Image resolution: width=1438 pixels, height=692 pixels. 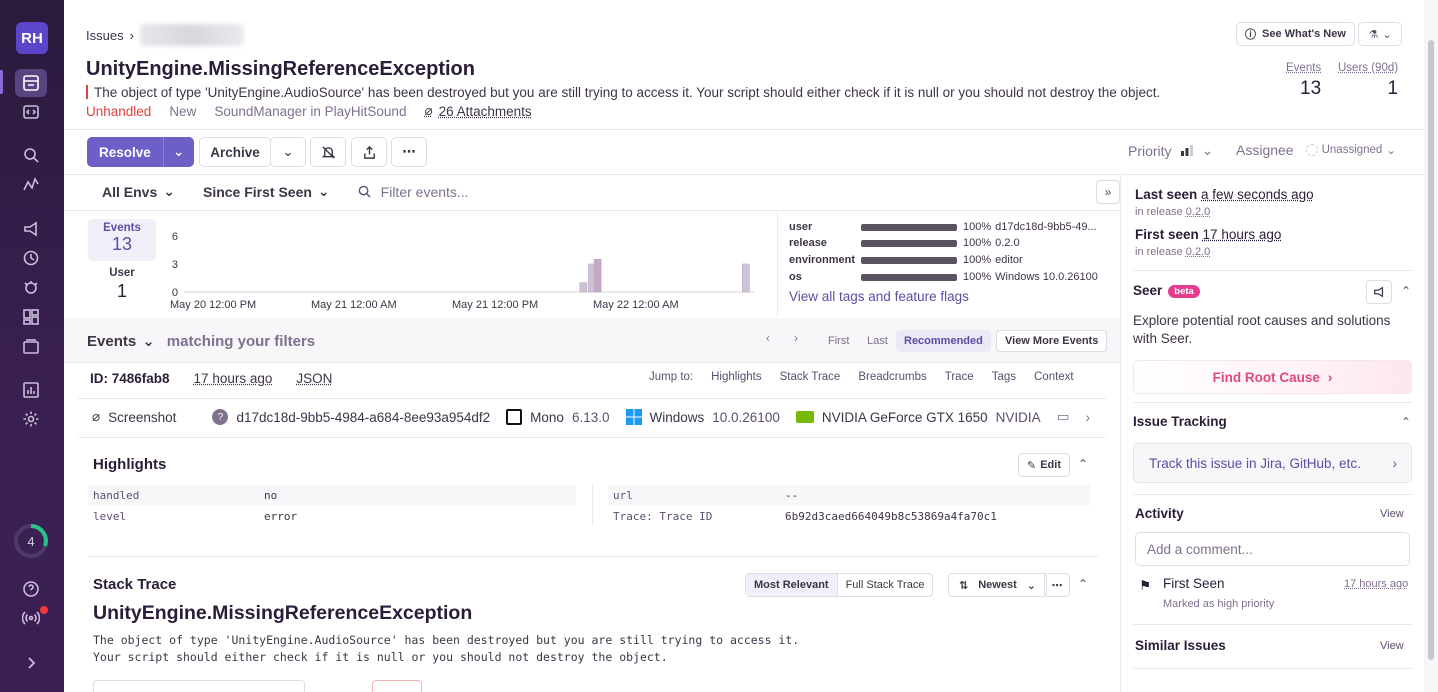 I want to click on trace-id-link: 6b92d3caed664049b8c53869a4fa70c1, so click(x=891, y=516).